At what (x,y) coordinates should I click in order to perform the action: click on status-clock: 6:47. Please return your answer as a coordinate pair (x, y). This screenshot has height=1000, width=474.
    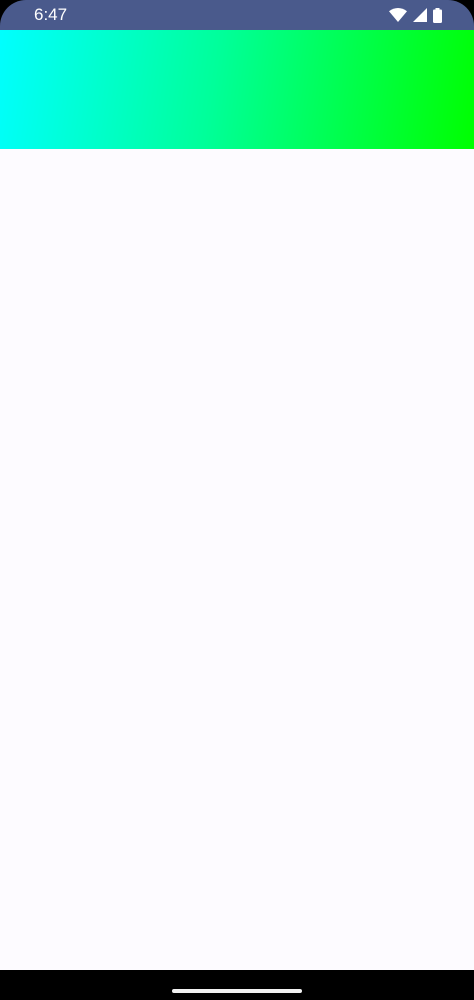
    Looking at the image, I should click on (51, 14).